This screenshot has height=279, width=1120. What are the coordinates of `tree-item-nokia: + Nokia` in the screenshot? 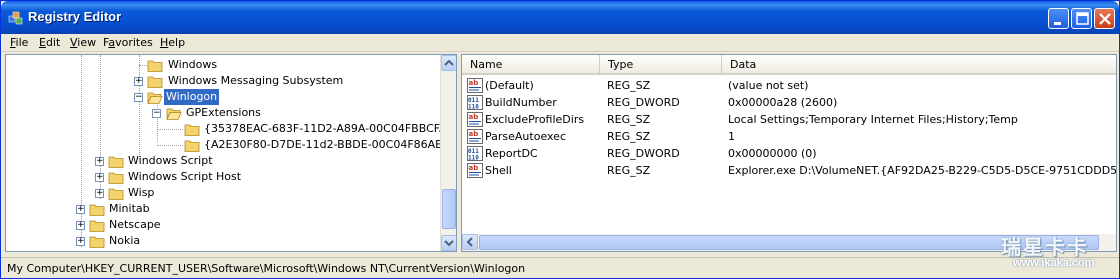 It's located at (221, 241).